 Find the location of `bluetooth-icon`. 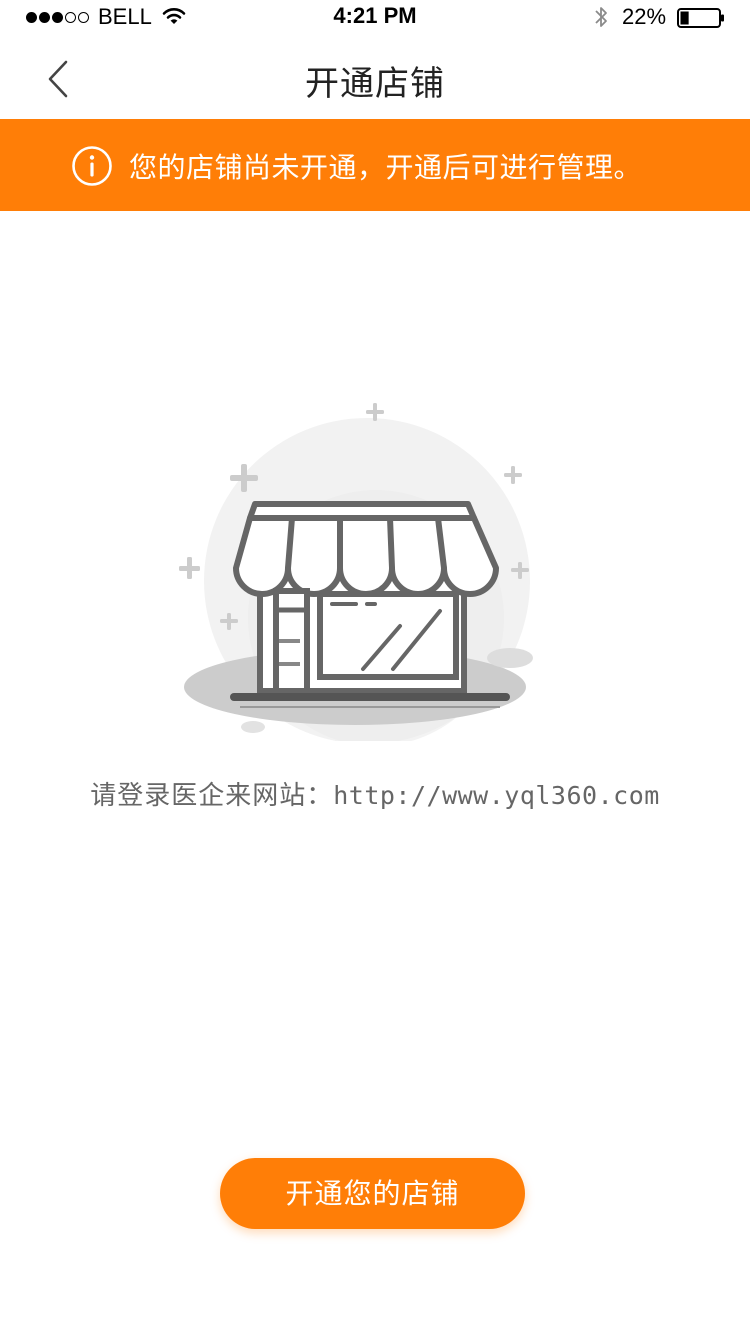

bluetooth-icon is located at coordinates (601, 17).